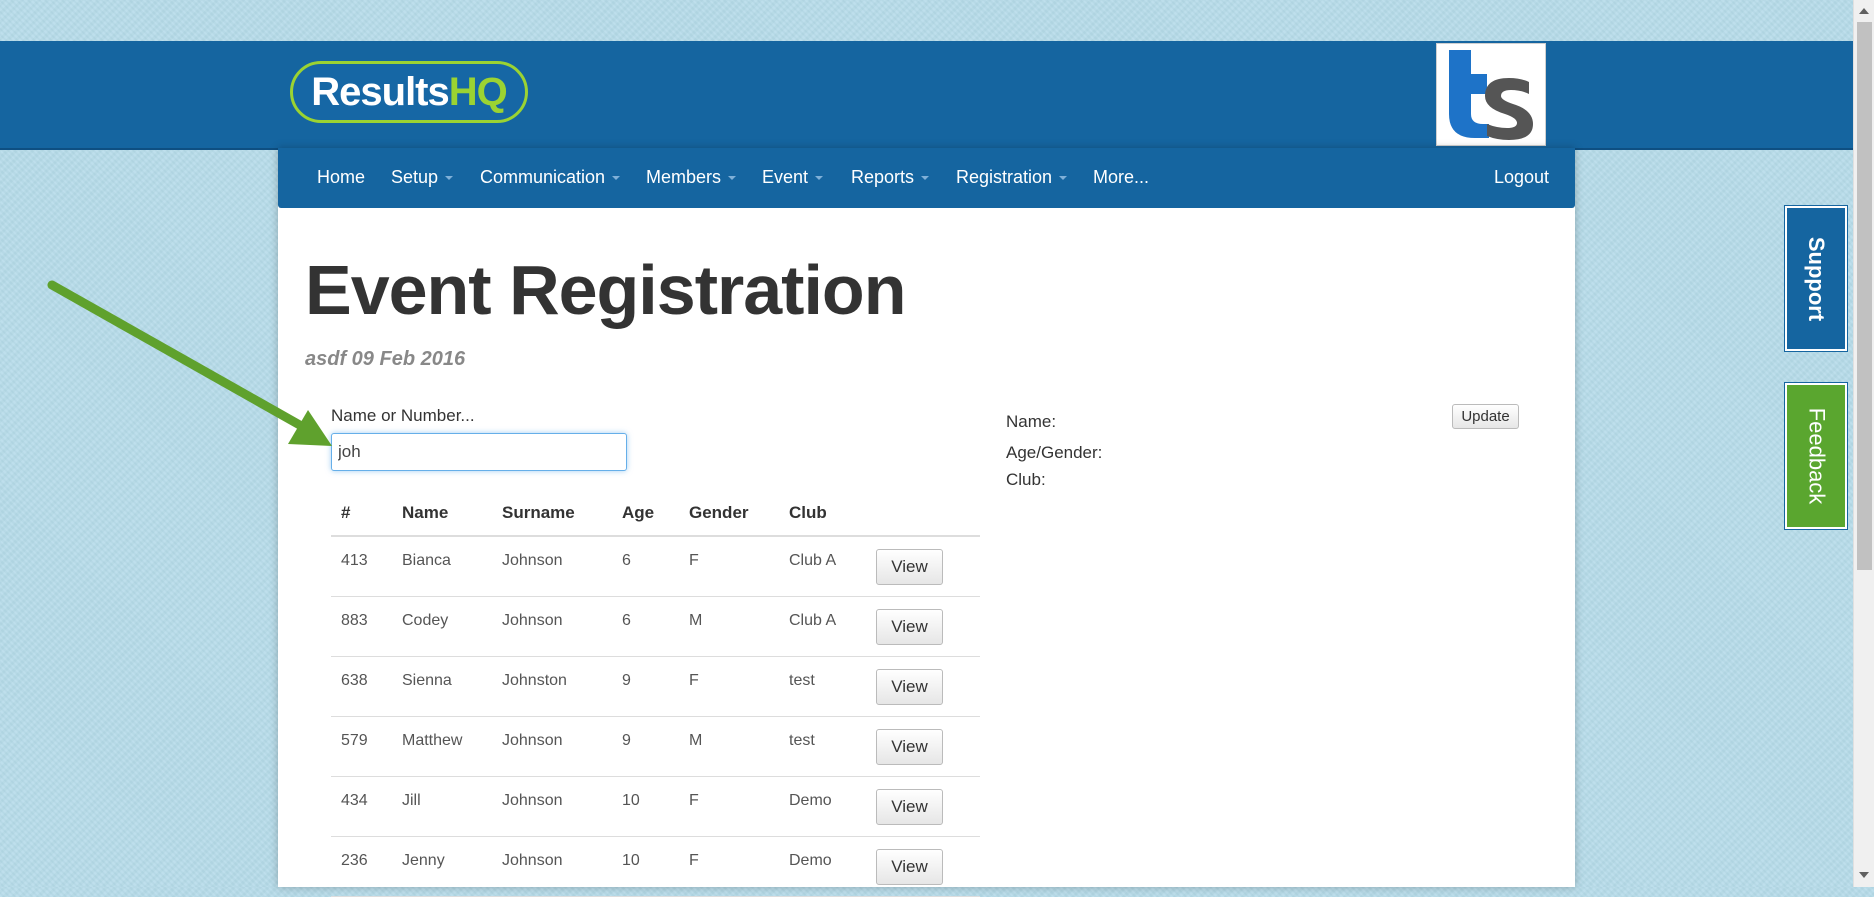 Image resolution: width=1874 pixels, height=897 pixels. Describe the element at coordinates (890, 177) in the screenshot. I see `nav-reports: Reports` at that location.